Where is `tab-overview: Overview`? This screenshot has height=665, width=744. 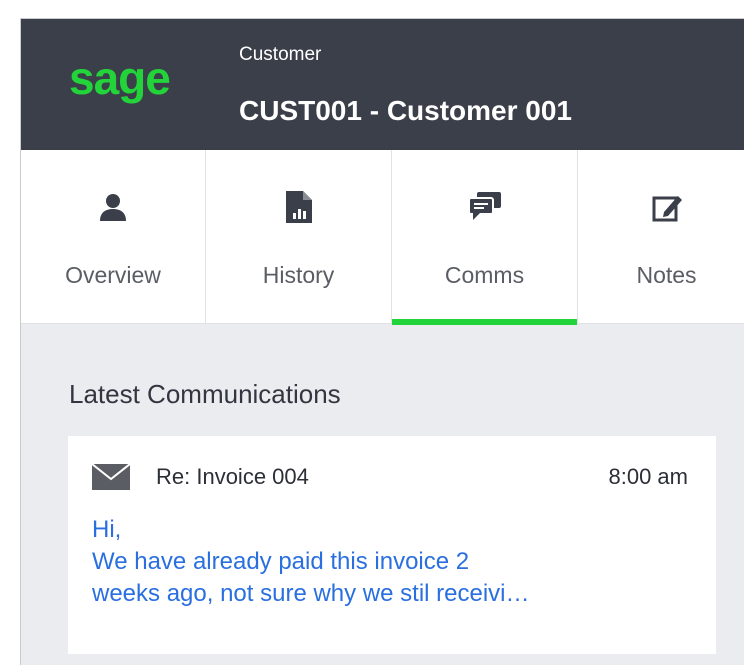
tab-overview: Overview is located at coordinates (113, 237).